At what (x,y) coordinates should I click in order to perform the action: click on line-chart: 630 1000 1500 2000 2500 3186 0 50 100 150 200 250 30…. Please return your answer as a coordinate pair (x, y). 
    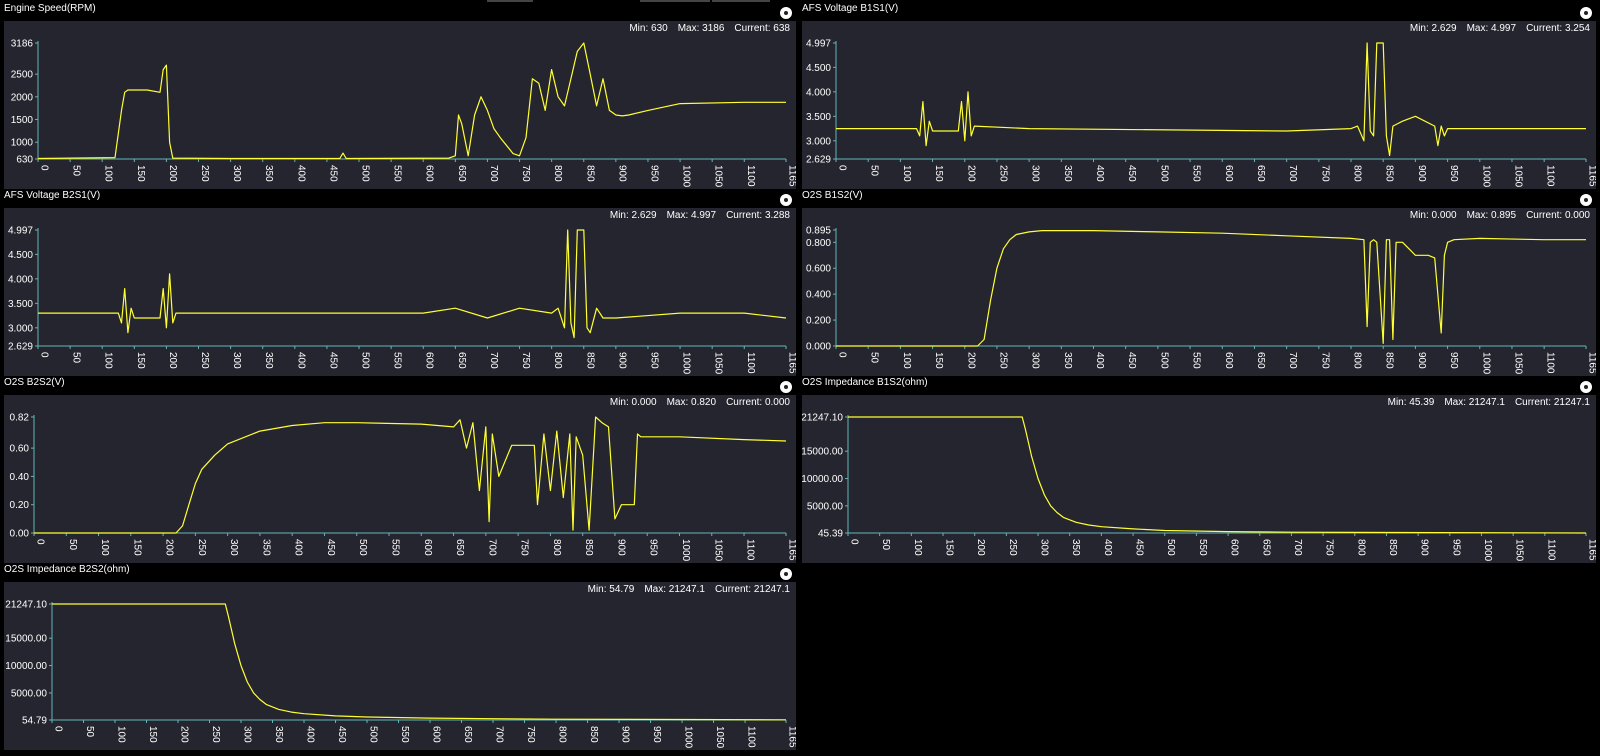
    Looking at the image, I should click on (404, 113).